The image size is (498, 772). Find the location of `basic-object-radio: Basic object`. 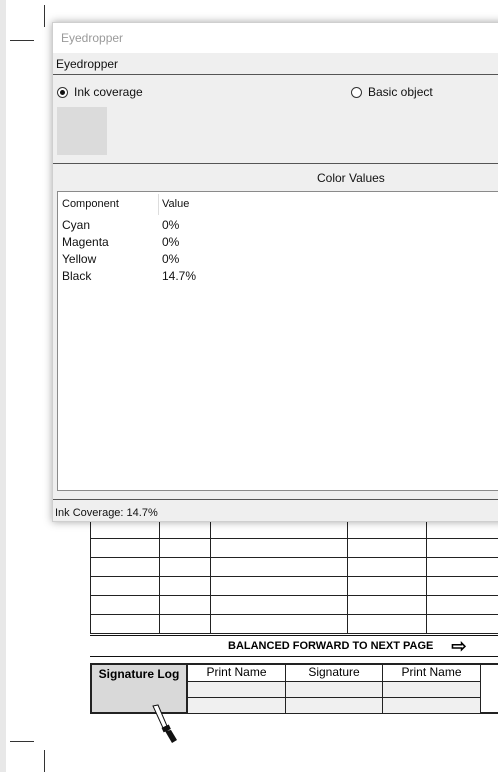

basic-object-radio: Basic object is located at coordinates (392, 92).